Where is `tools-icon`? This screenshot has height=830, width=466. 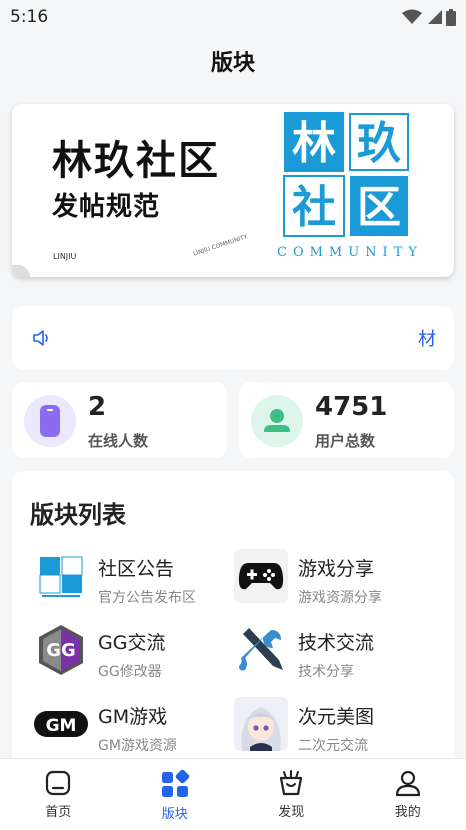
tools-icon is located at coordinates (261, 650).